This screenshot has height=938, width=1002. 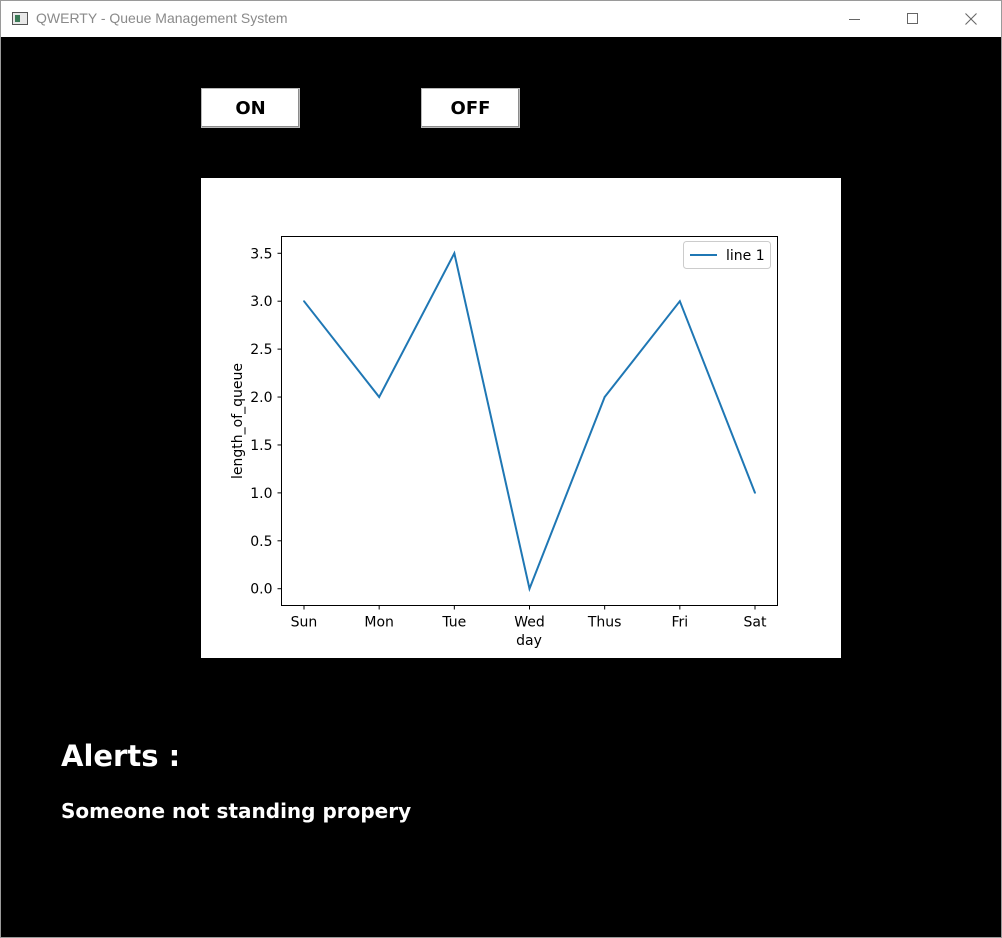 What do you see at coordinates (266, 422) in the screenshot?
I see `y-axis-ticks: 0.0 0.5 1.0 1.5 2.0 2.5 3.0 3.5` at bounding box center [266, 422].